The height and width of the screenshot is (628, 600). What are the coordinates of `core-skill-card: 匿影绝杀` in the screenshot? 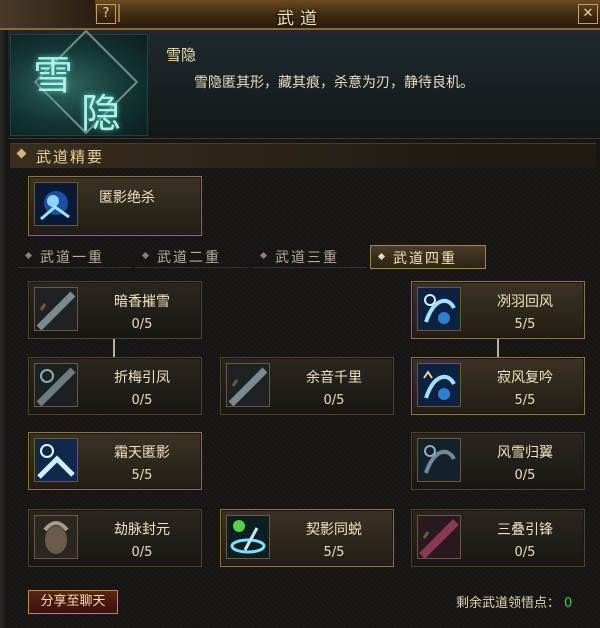 It's located at (115, 206).